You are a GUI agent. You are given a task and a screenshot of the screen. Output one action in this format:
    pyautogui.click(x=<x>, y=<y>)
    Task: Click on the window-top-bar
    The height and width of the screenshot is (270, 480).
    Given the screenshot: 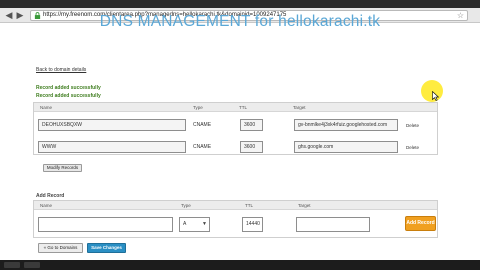 What is the action you would take?
    pyautogui.click(x=240, y=4)
    